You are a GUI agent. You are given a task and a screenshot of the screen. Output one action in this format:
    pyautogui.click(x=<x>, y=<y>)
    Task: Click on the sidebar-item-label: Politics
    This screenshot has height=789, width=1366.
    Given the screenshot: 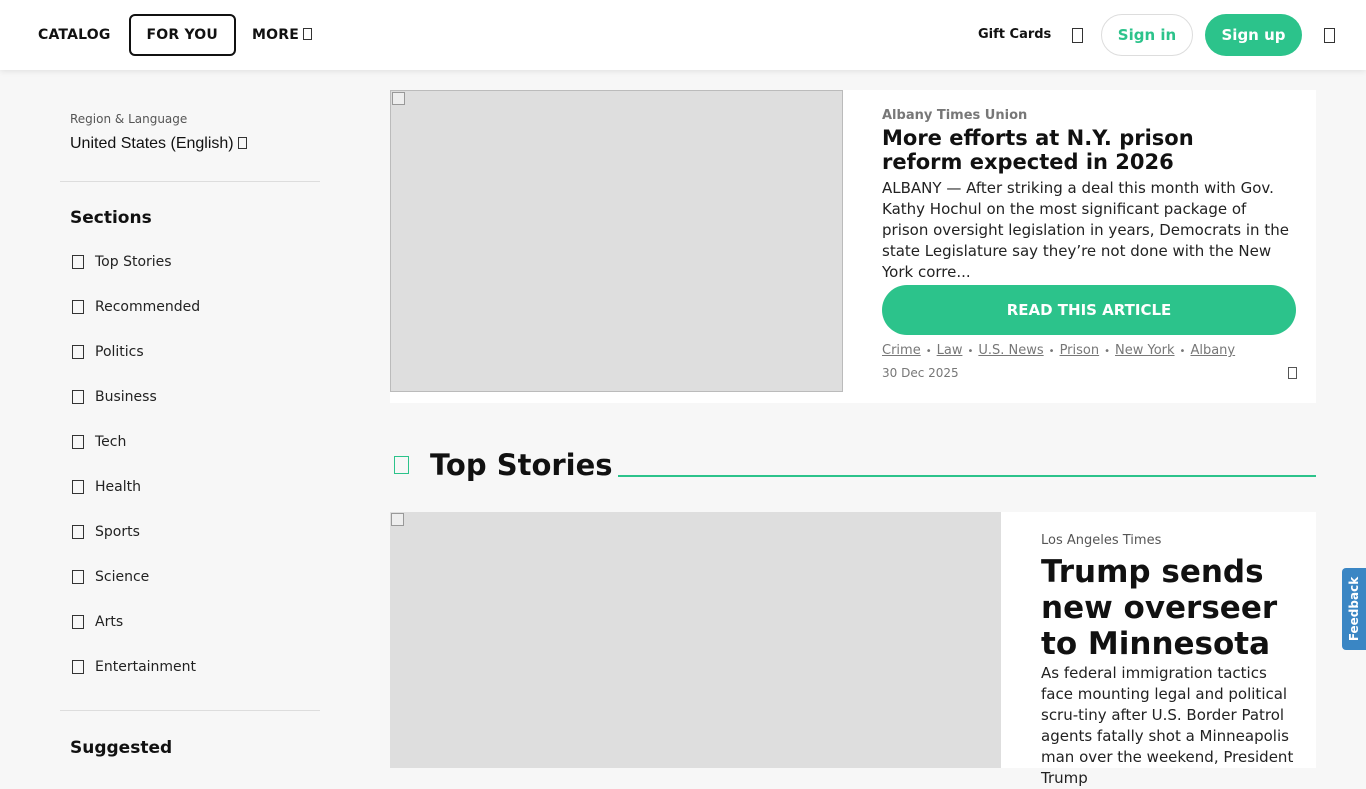 What is the action you would take?
    pyautogui.click(x=119, y=352)
    